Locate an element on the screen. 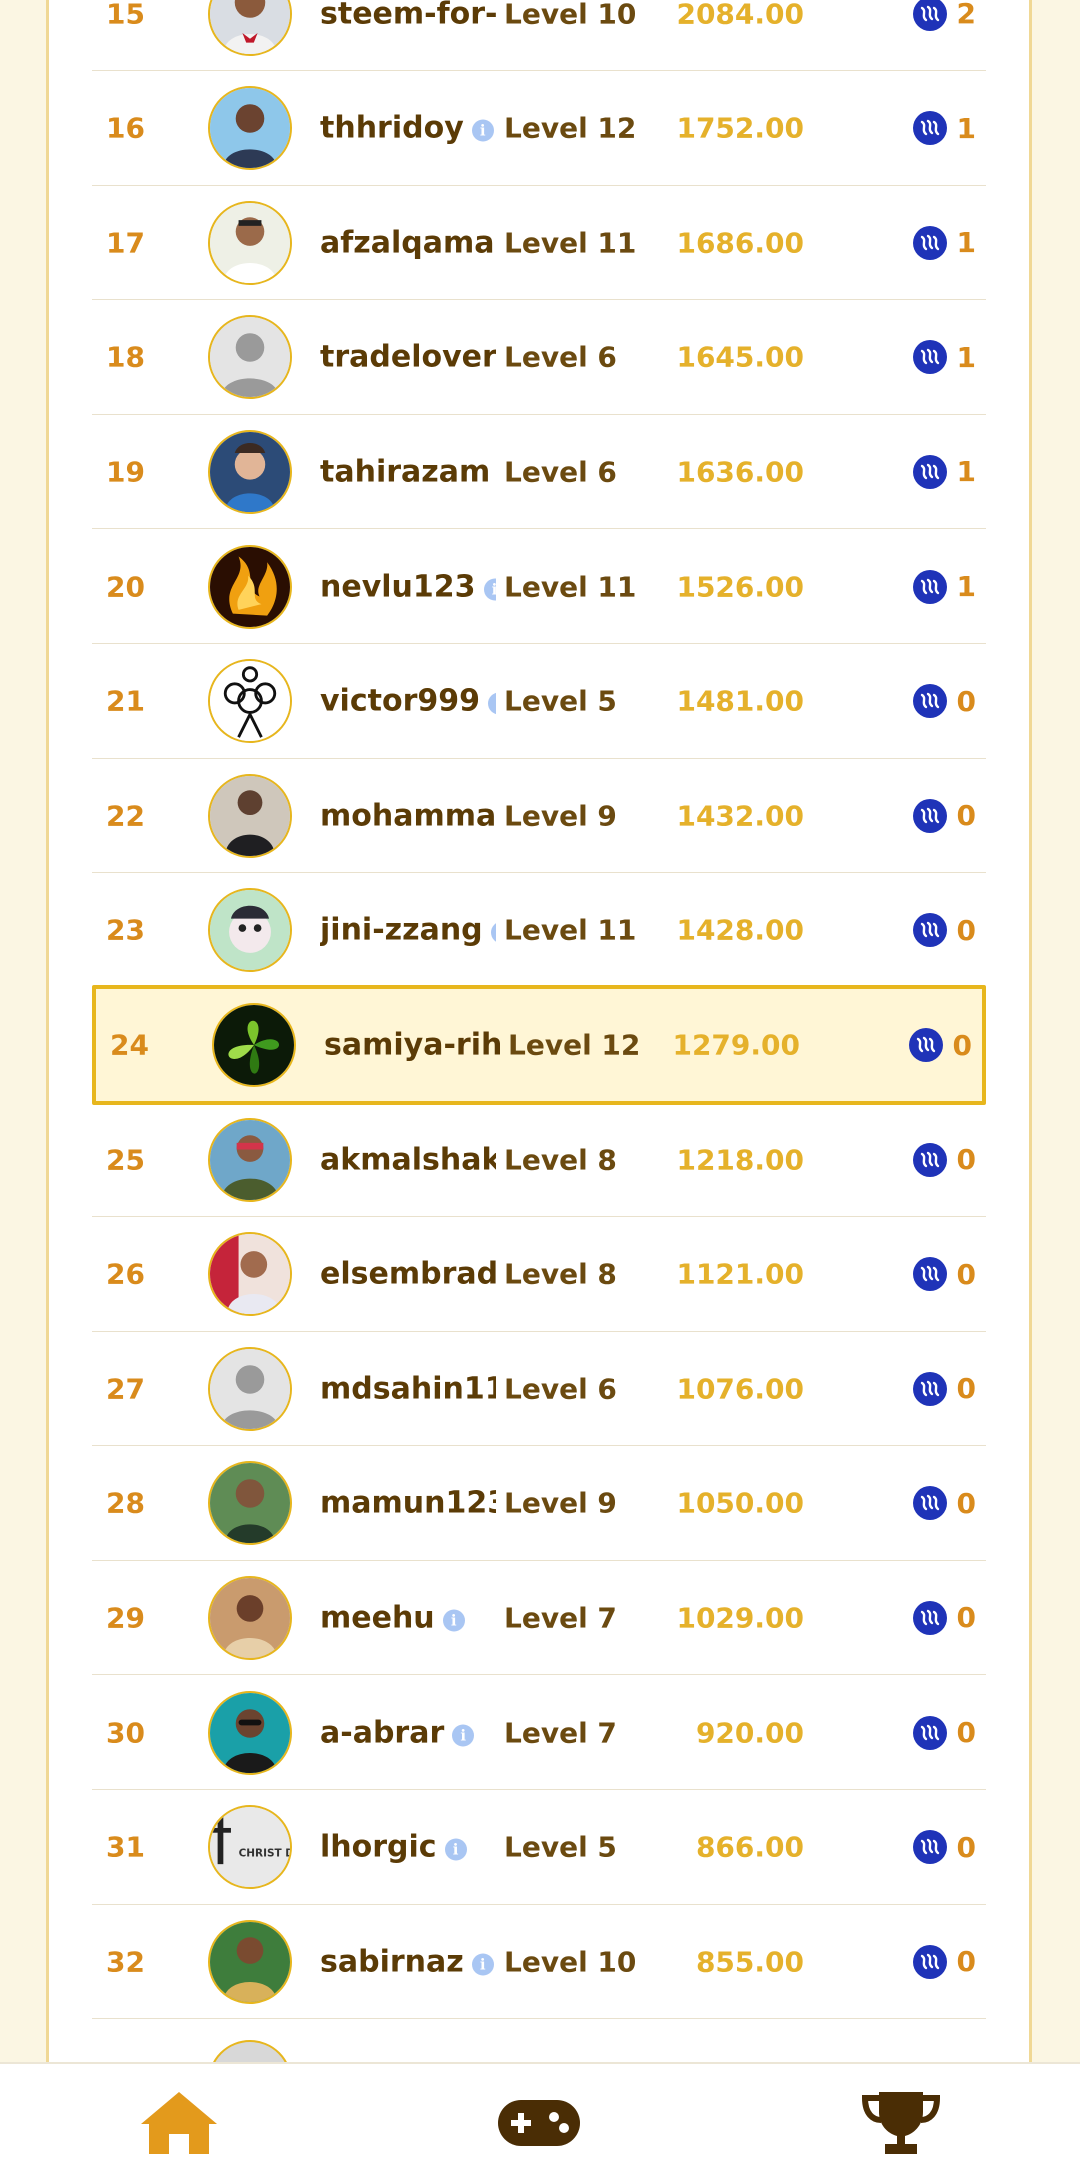  leaderboard-row: 18 tradelover Level 6 1645.00 1 is located at coordinates (539, 358).